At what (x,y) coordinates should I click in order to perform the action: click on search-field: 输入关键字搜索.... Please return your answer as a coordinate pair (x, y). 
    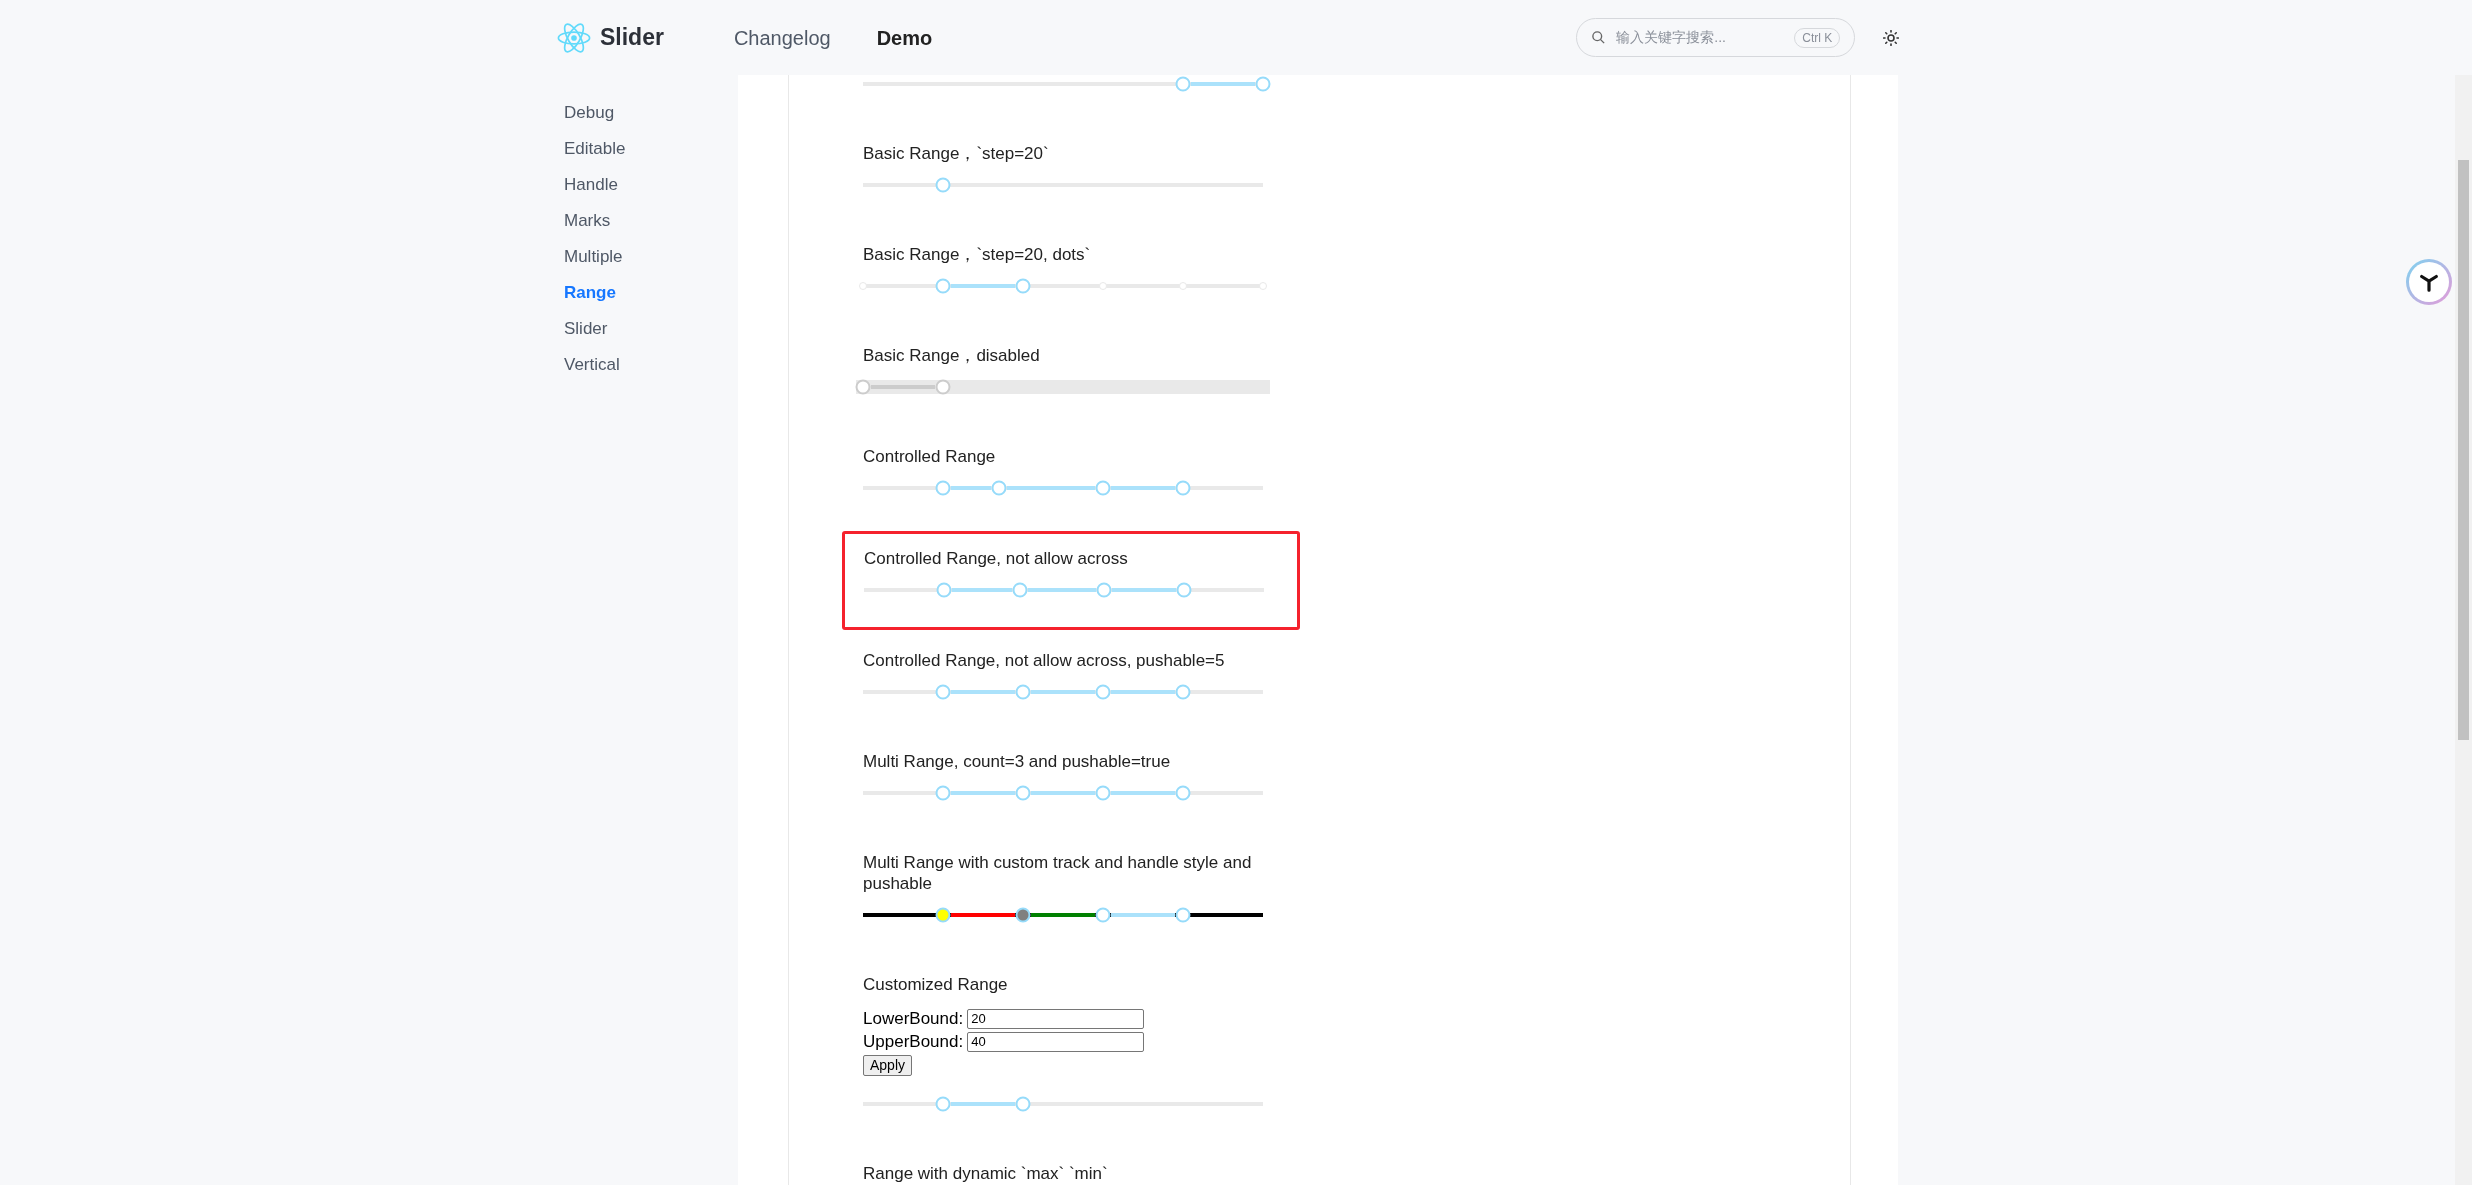
    Looking at the image, I should click on (1696, 37).